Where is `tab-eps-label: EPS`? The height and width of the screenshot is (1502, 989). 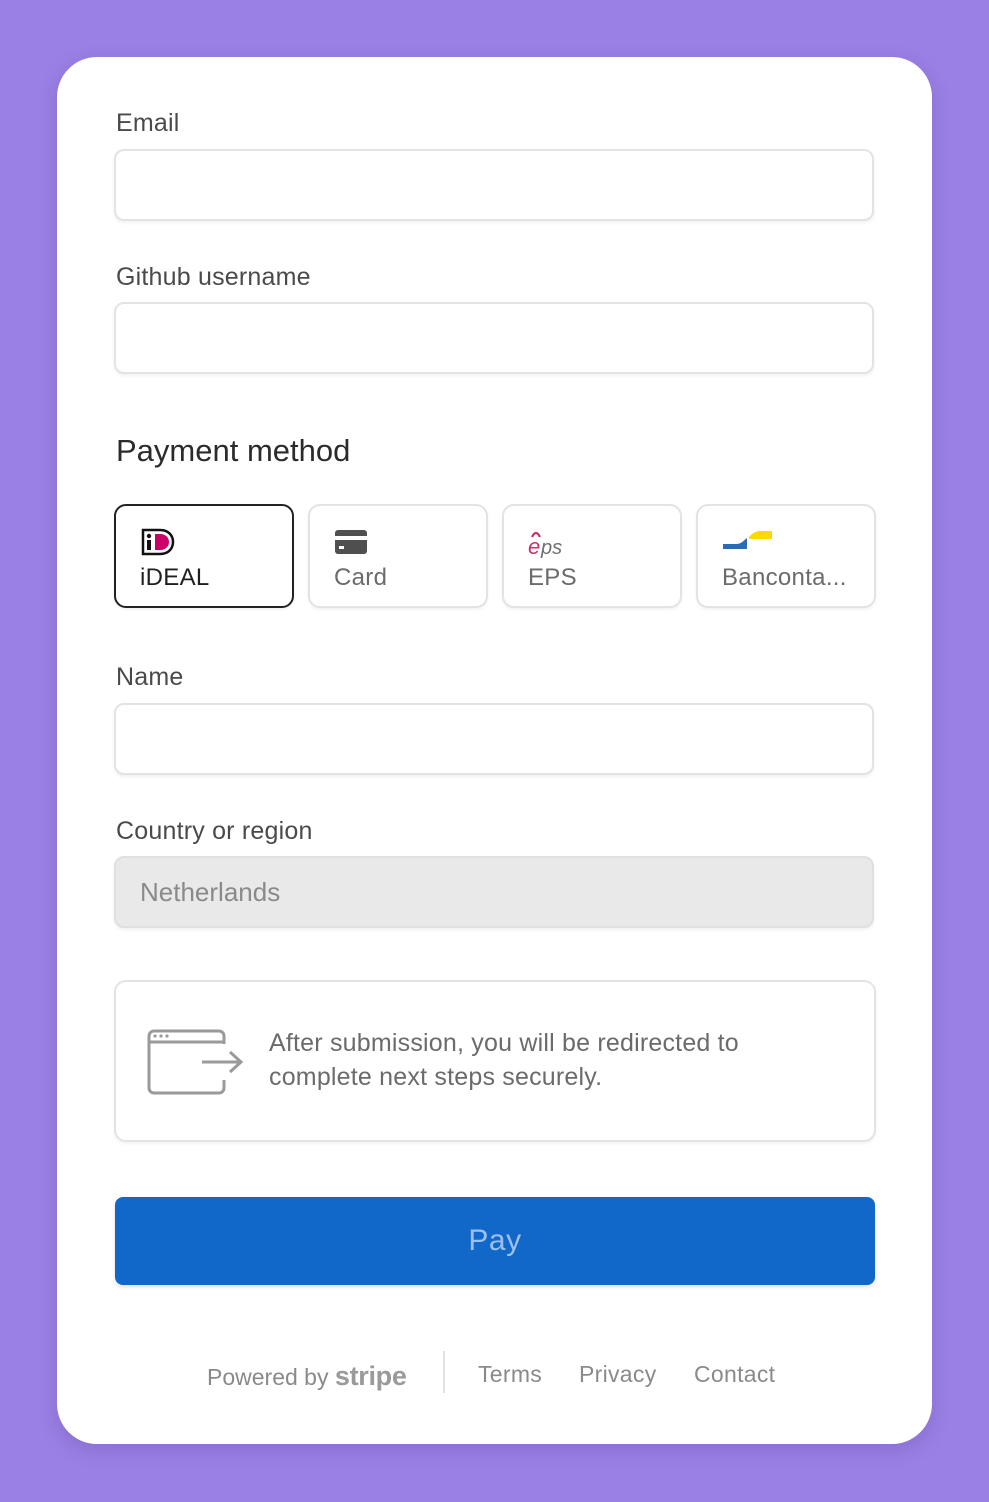
tab-eps-label: EPS is located at coordinates (552, 577).